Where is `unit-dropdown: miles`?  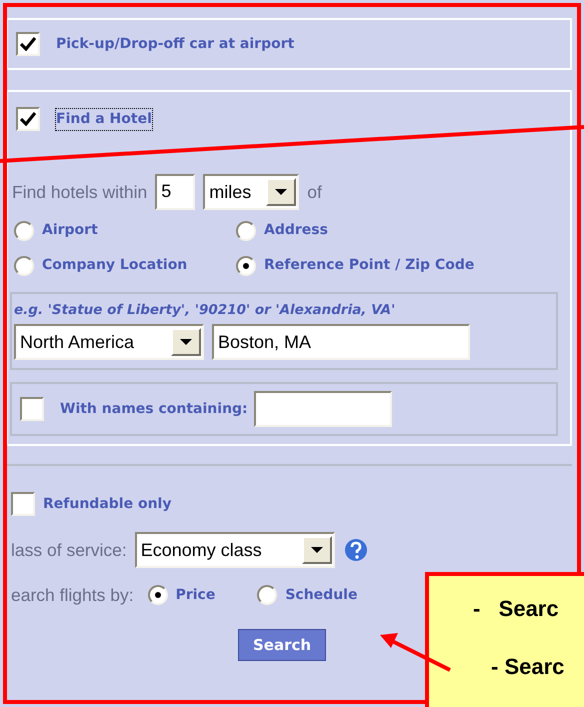
unit-dropdown: miles is located at coordinates (251, 192).